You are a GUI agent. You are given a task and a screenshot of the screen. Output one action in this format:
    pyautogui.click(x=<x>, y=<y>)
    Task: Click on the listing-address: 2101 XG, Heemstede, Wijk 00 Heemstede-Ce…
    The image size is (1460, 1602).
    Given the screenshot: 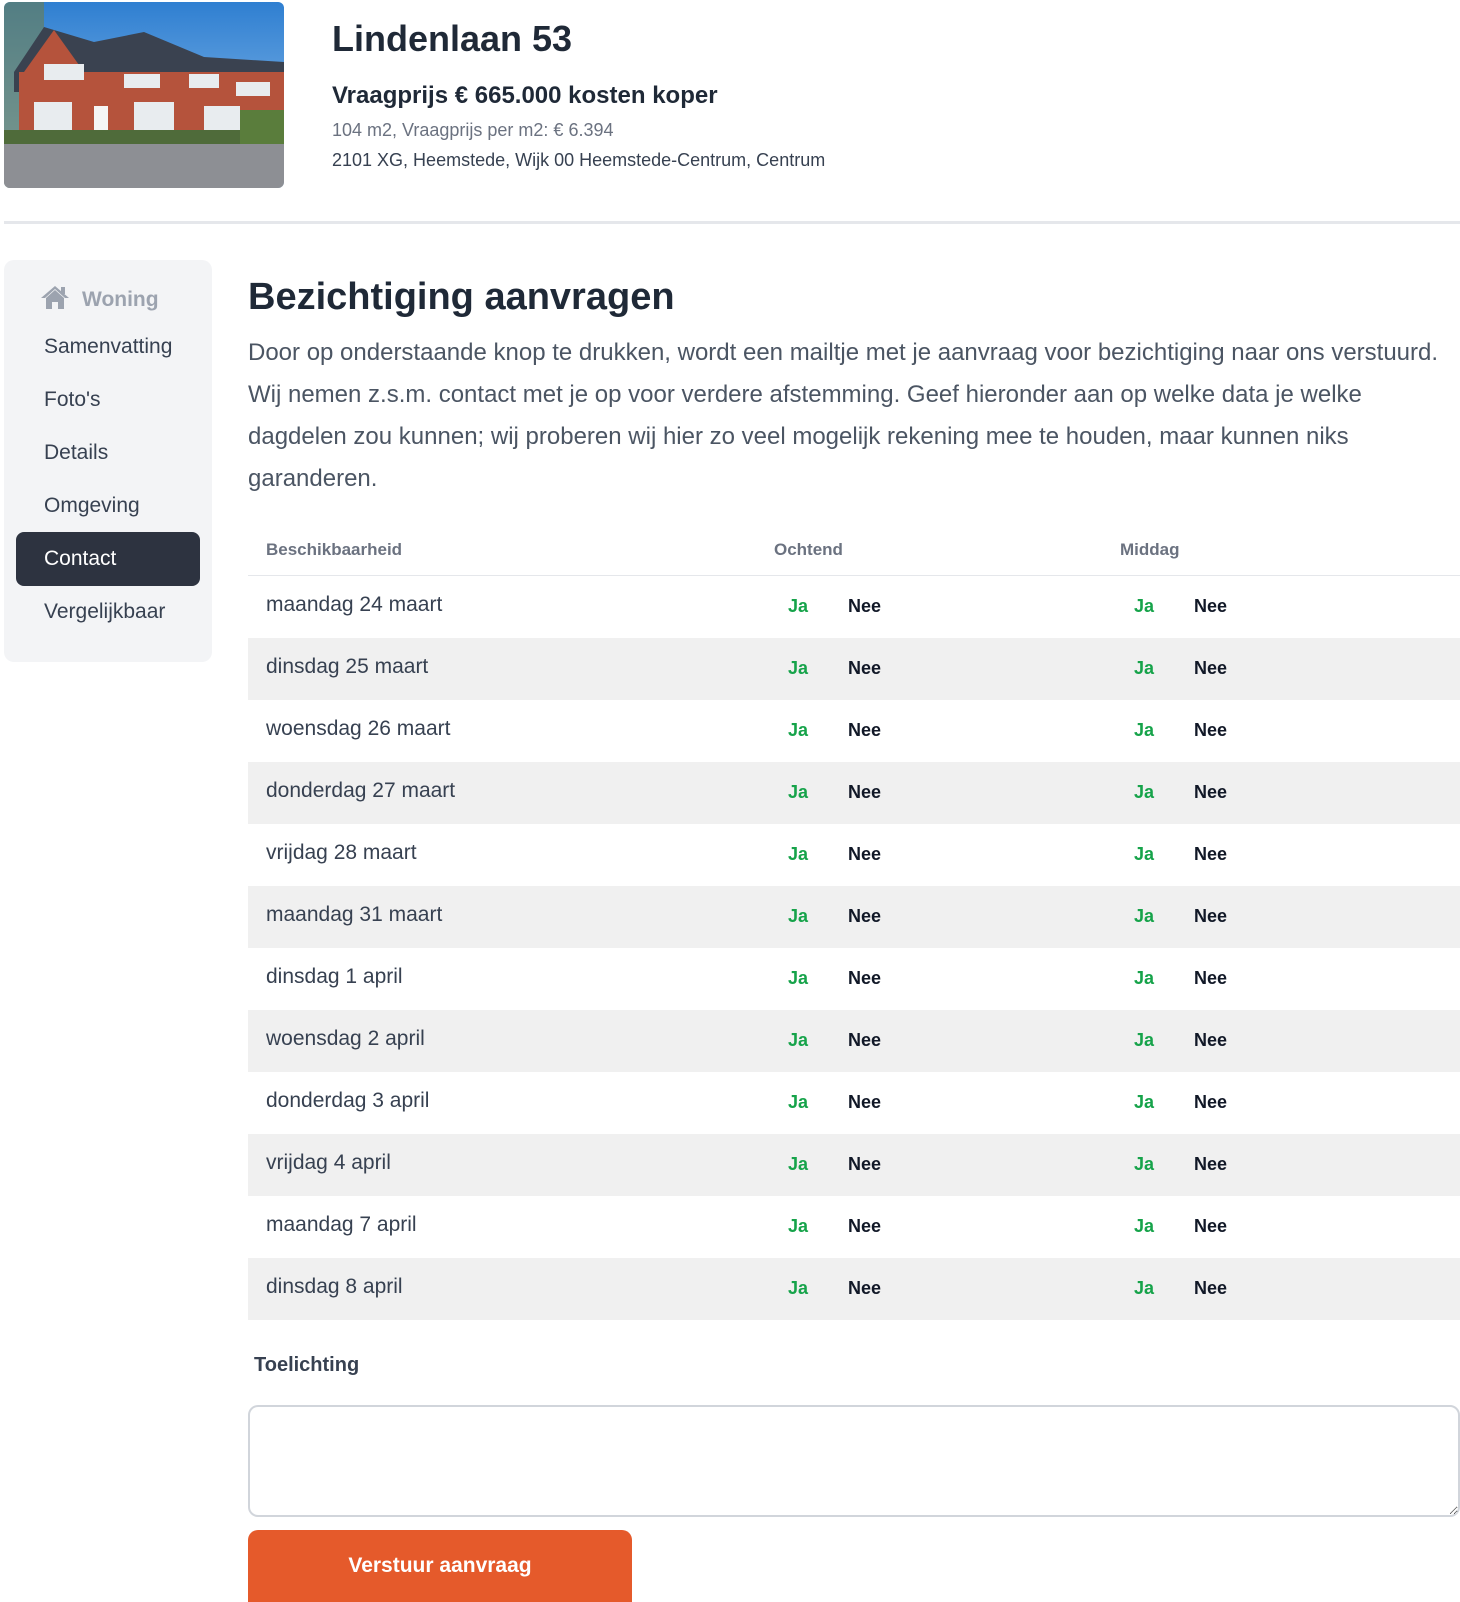 What is the action you would take?
    pyautogui.click(x=579, y=160)
    